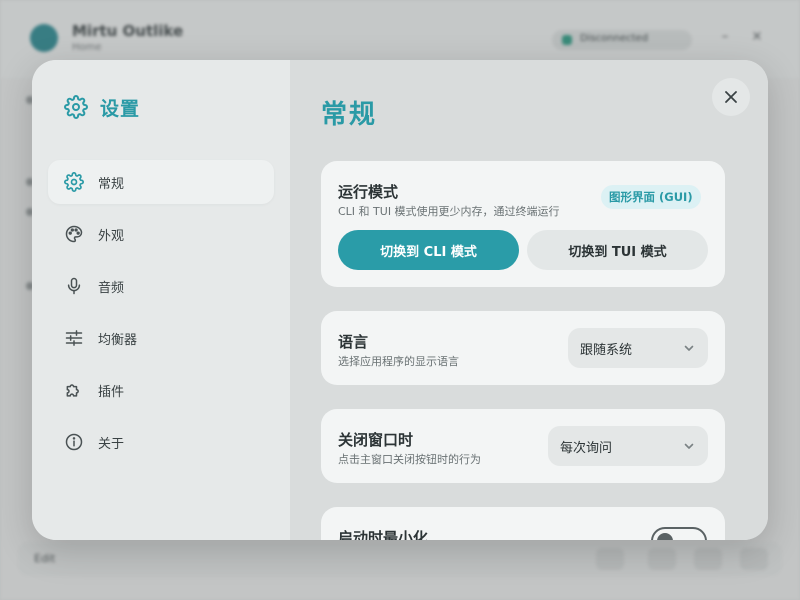 This screenshot has width=800, height=600. What do you see at coordinates (111, 288) in the screenshot?
I see `sidebar-item-label: 音频` at bounding box center [111, 288].